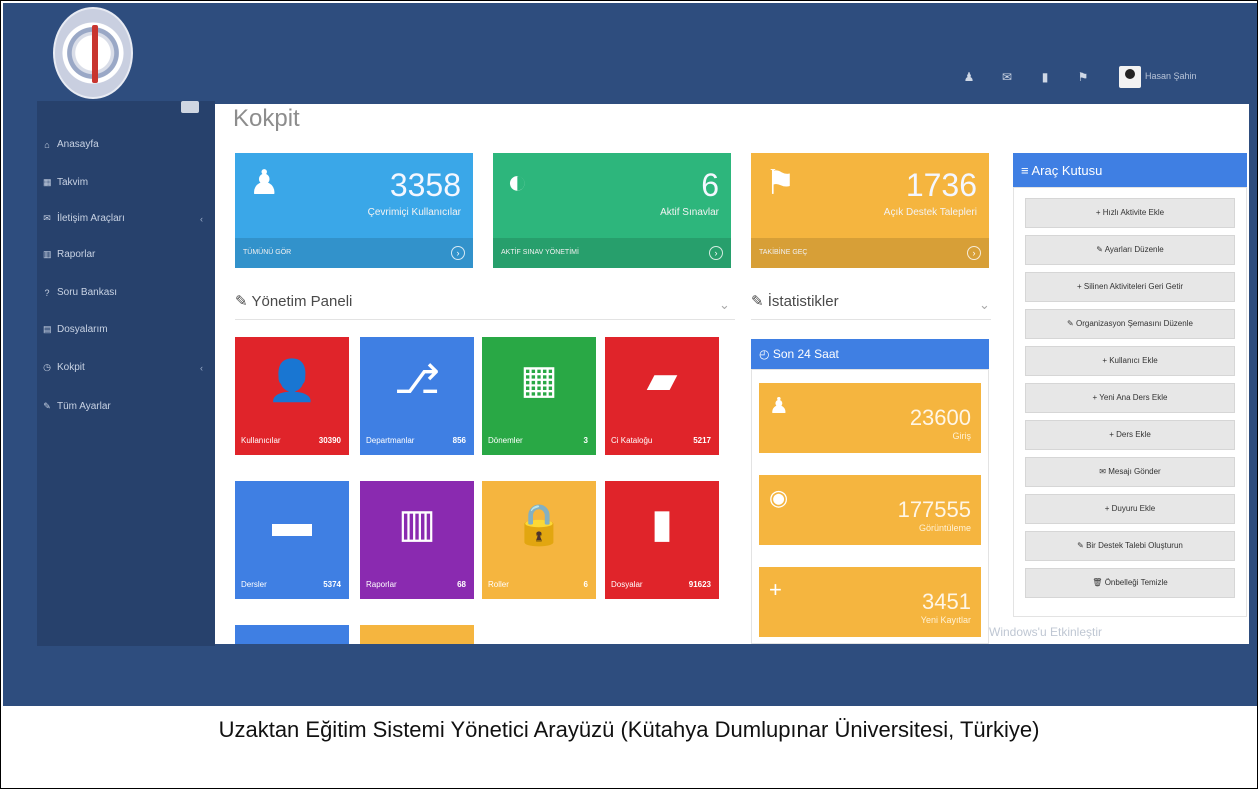 This screenshot has height=789, width=1258. I want to click on toolbox-button: + Ders Ekle, so click(1130, 435).